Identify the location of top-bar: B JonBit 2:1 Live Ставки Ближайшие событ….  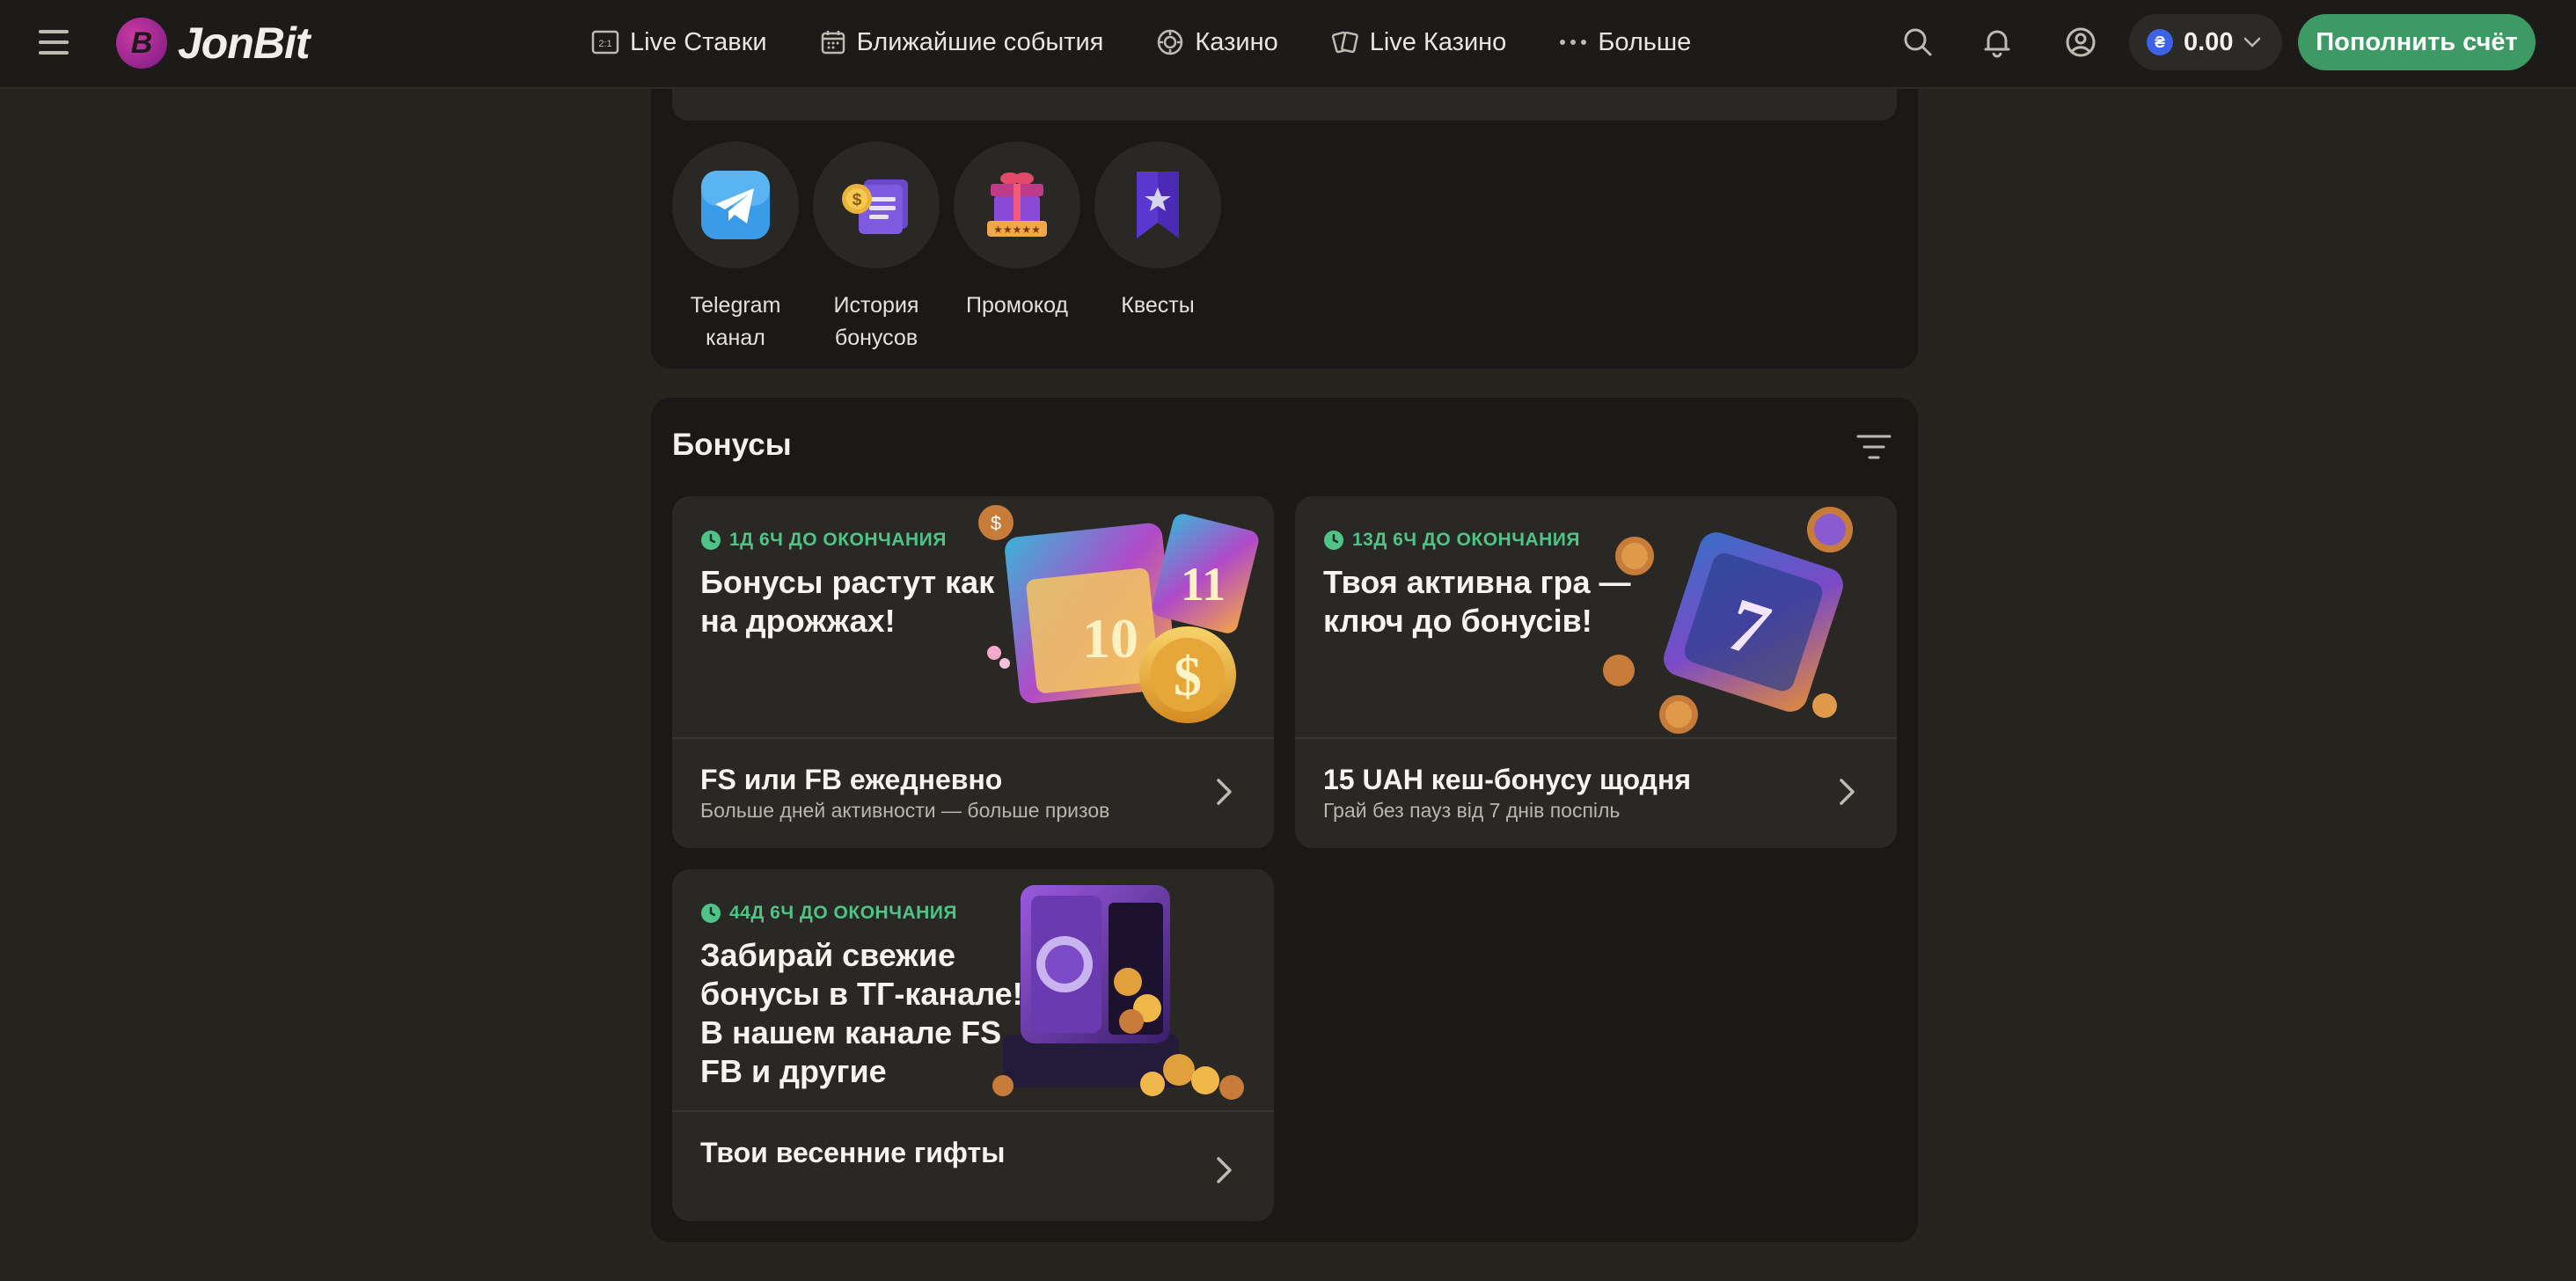
(1288, 44).